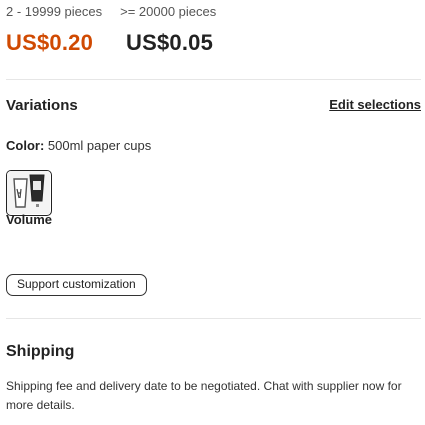  Describe the element at coordinates (76, 285) in the screenshot. I see `volume-option-support-customization: Support customization` at that location.